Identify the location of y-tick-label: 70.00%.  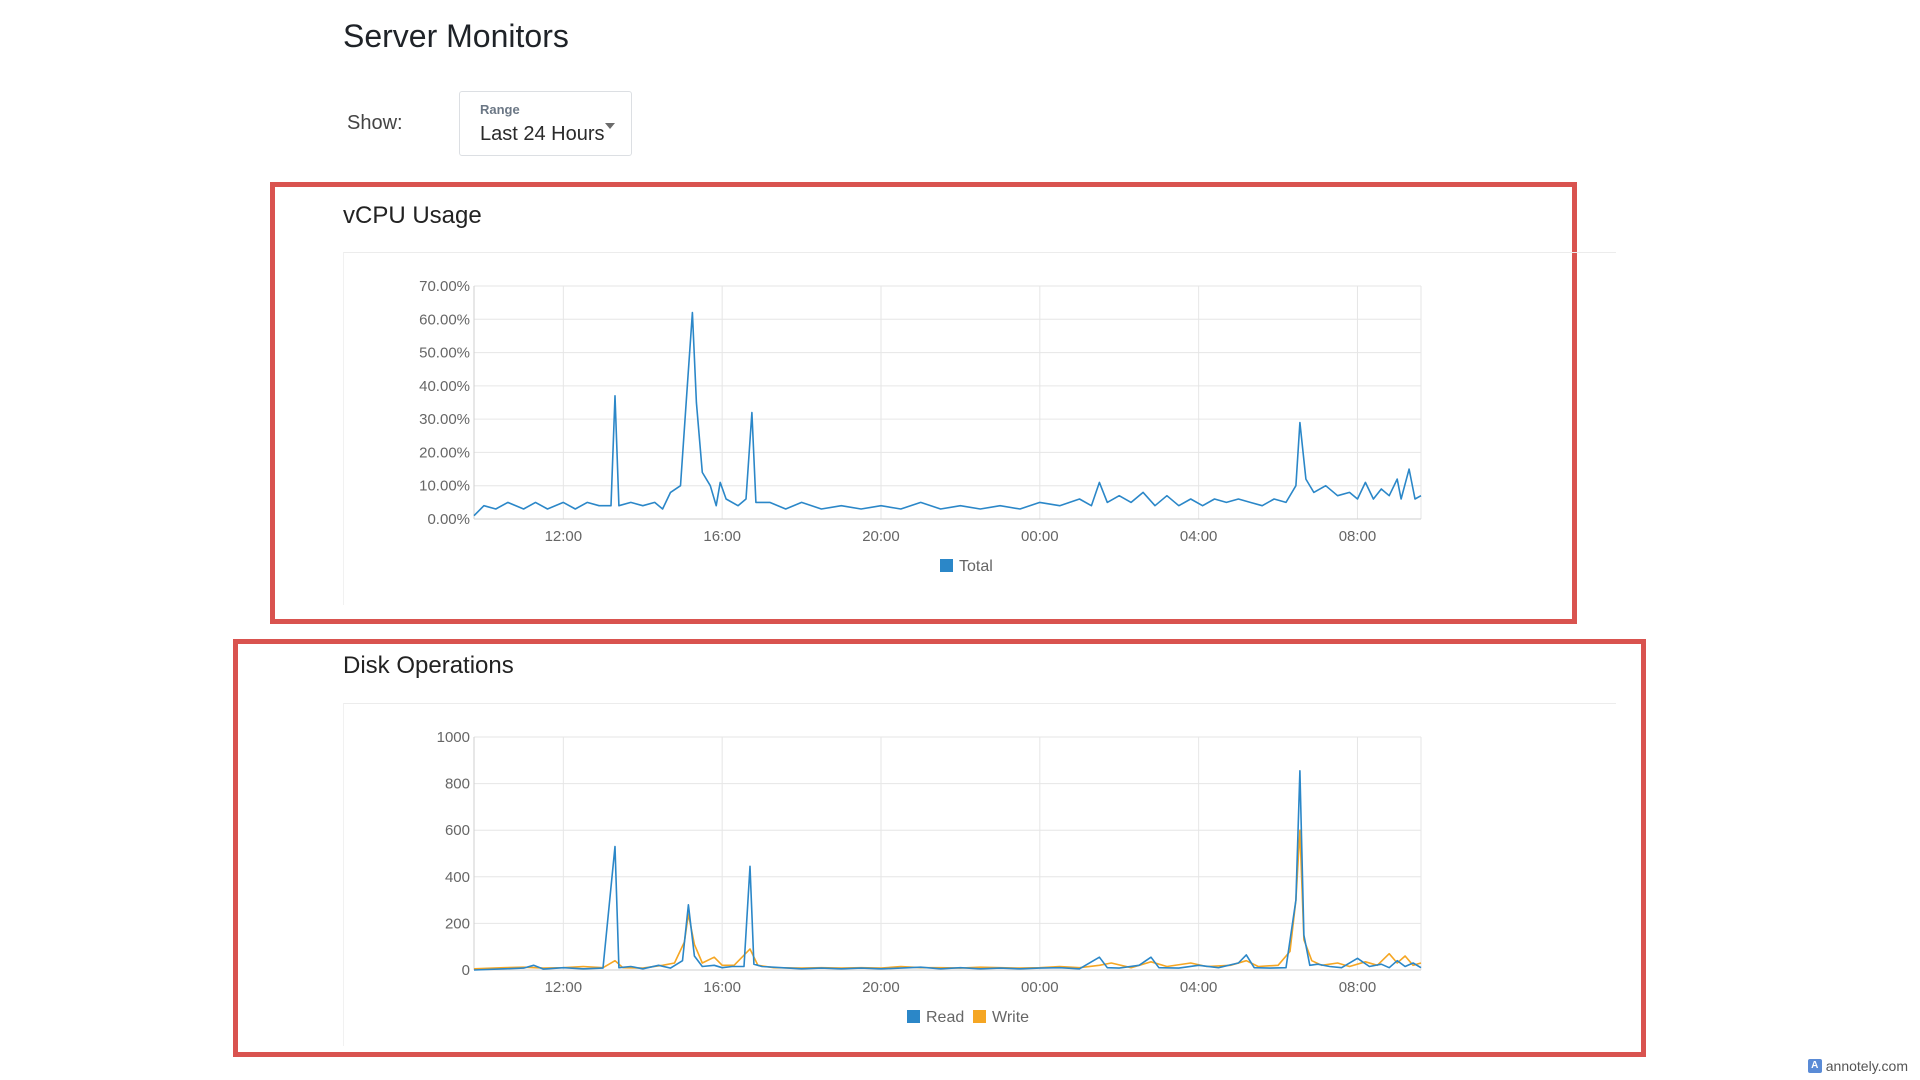
(444, 286).